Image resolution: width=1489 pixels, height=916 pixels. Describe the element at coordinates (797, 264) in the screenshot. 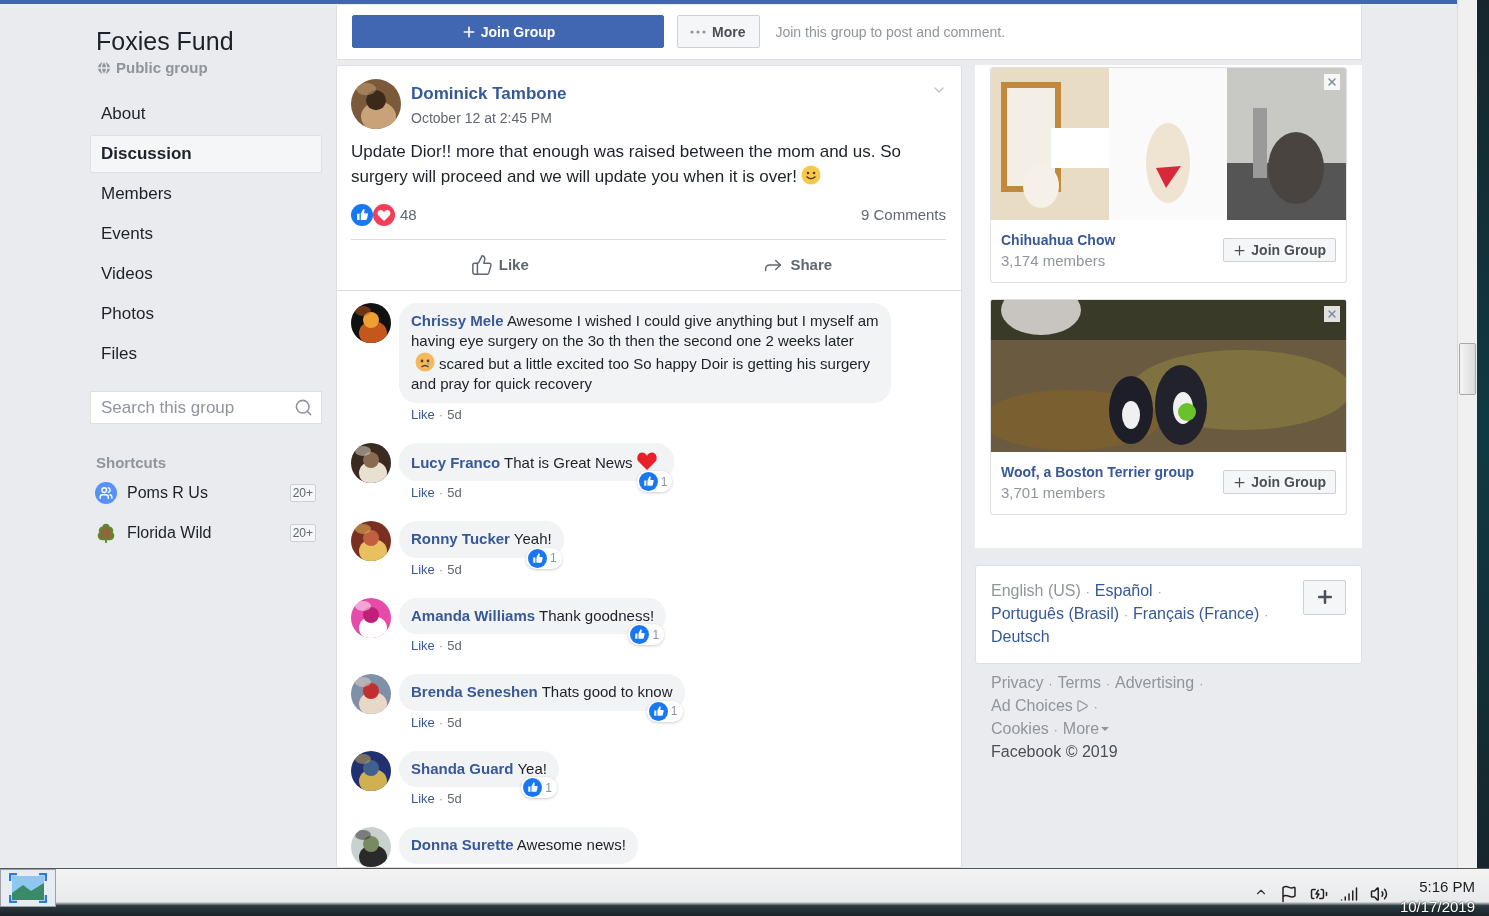

I see `share-button: Share` at that location.